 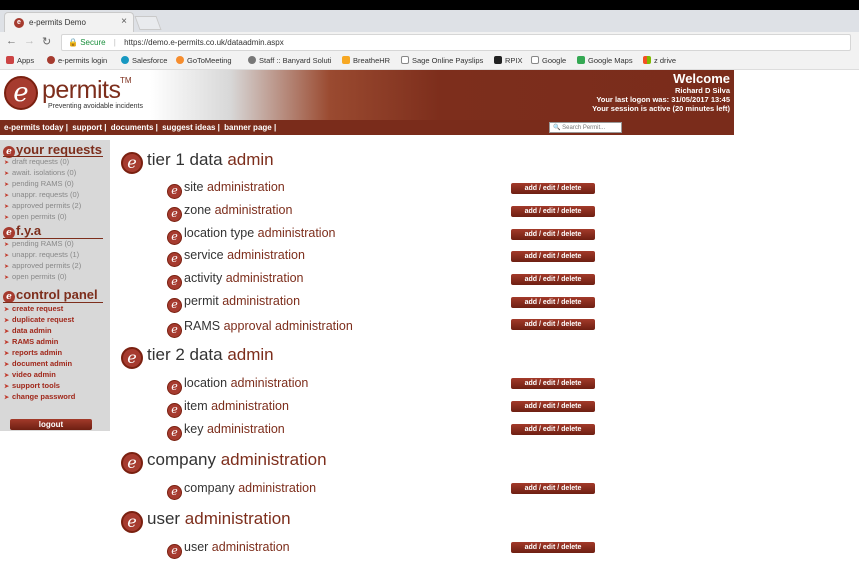 What do you see at coordinates (42, 195) in the screenshot?
I see `sidebar-item-unappr-requests: ➤ unappr. requests (0)` at bounding box center [42, 195].